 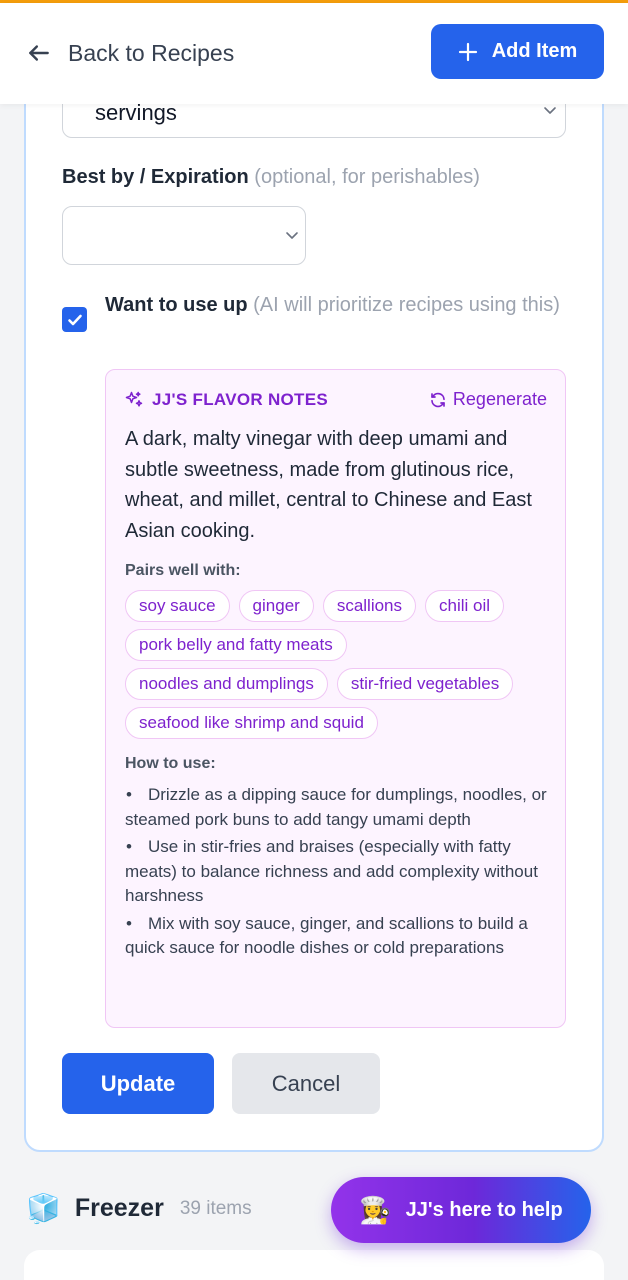 I want to click on expiration-hint: (optional, for perishables), so click(x=367, y=177).